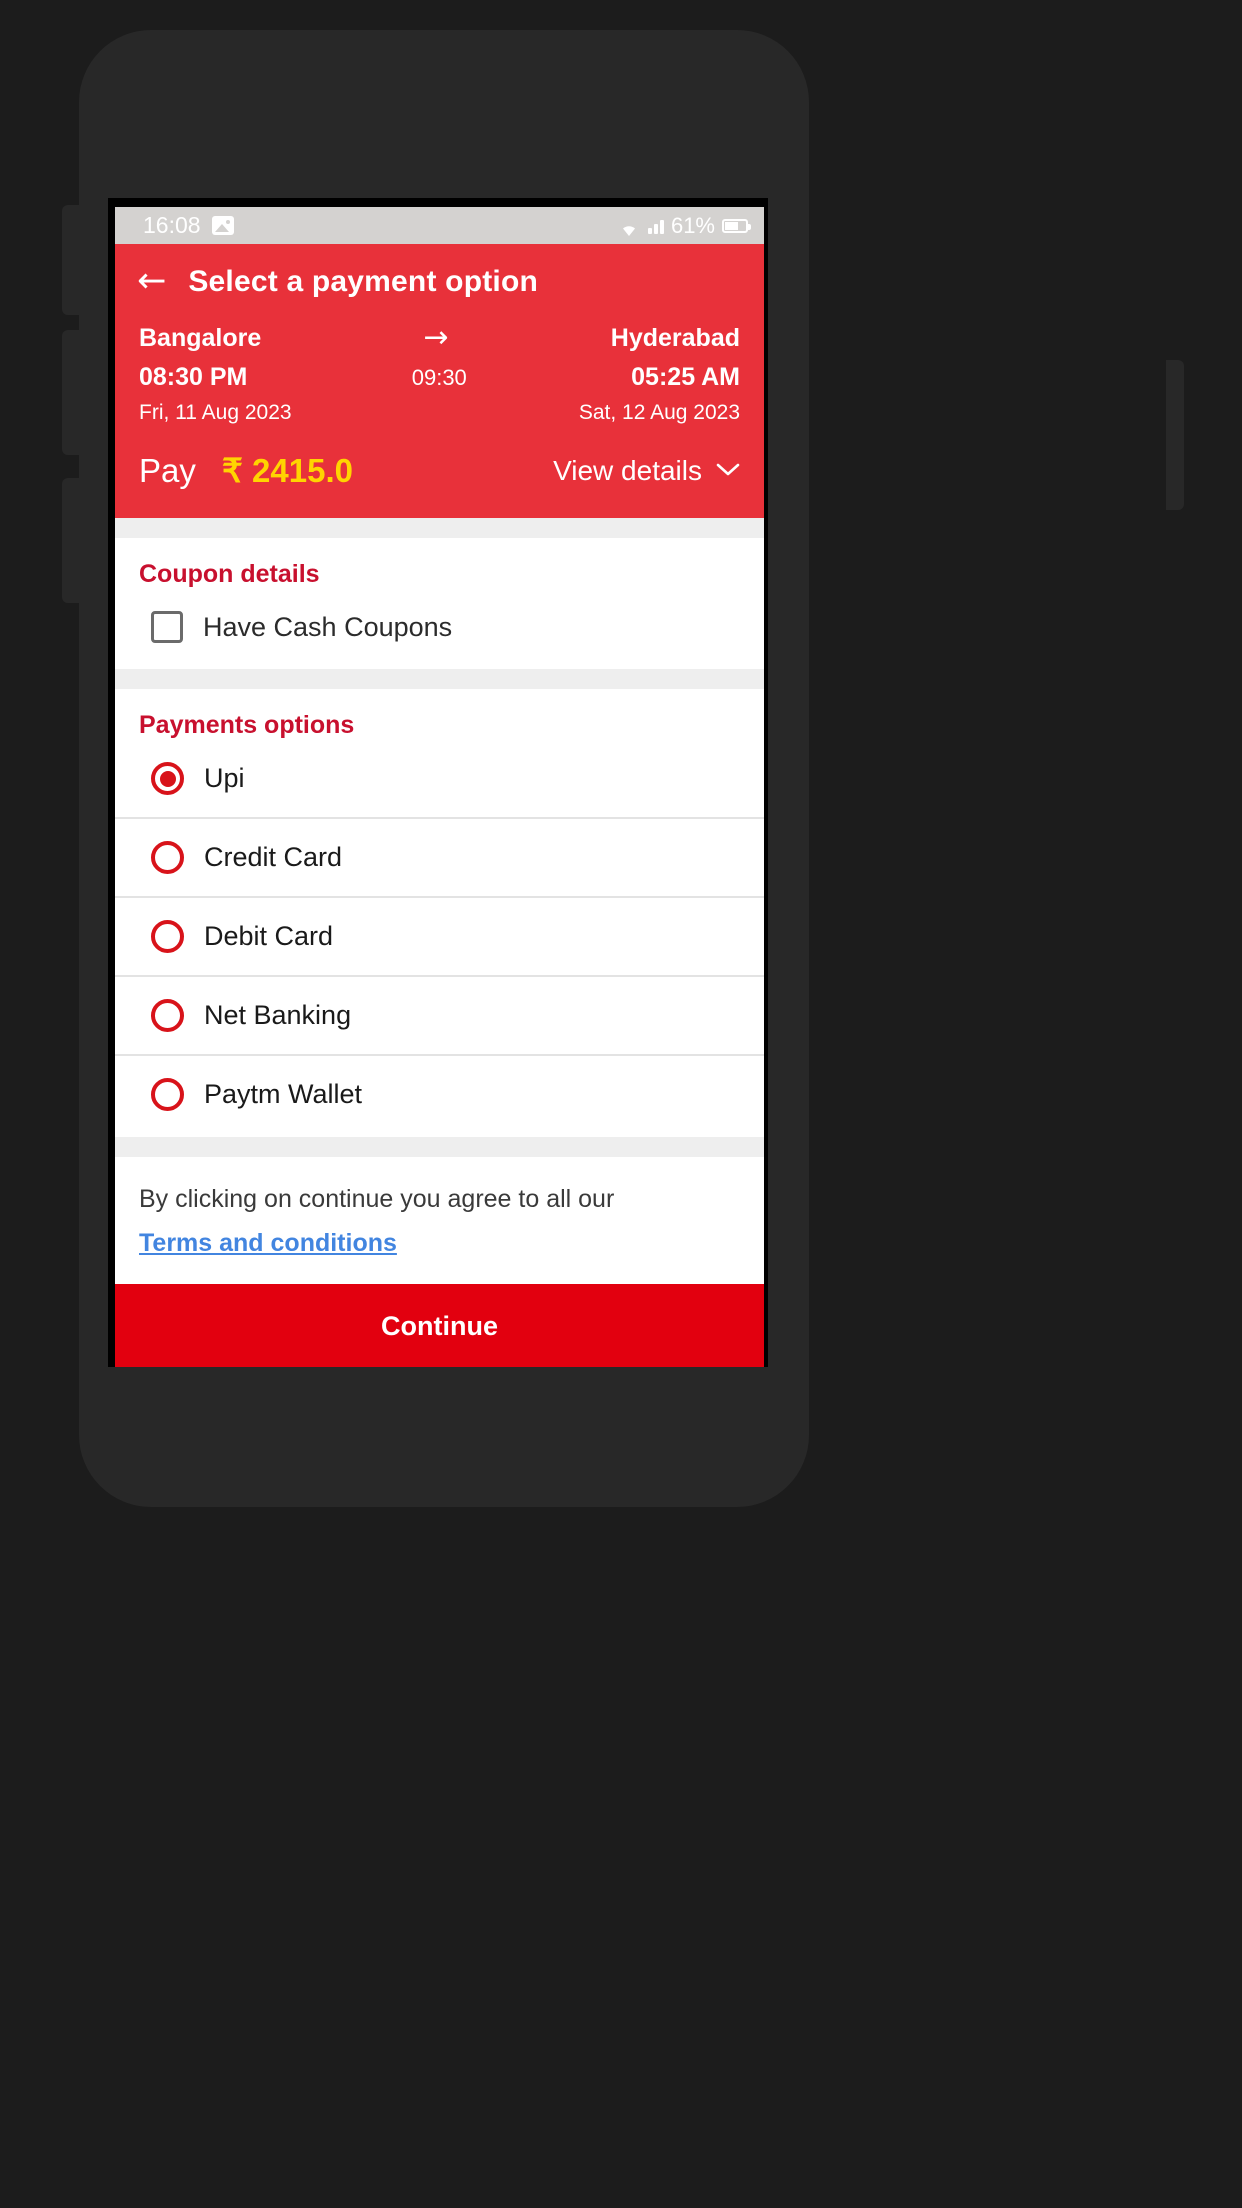  I want to click on payment-option-upi: Upi, so click(439, 779).